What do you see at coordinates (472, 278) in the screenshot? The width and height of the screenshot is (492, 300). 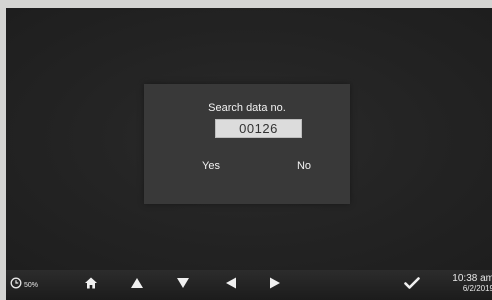 I see `clock-time: 10:38 am` at bounding box center [472, 278].